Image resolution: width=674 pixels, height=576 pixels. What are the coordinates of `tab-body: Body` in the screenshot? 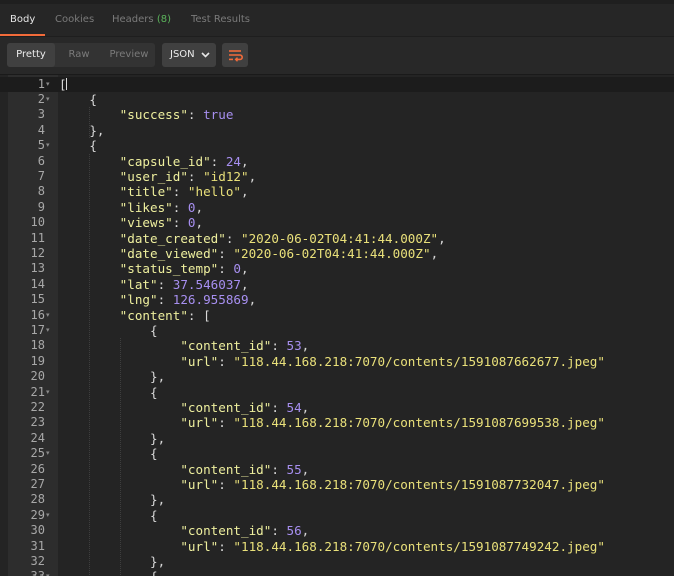 It's located at (22, 20).